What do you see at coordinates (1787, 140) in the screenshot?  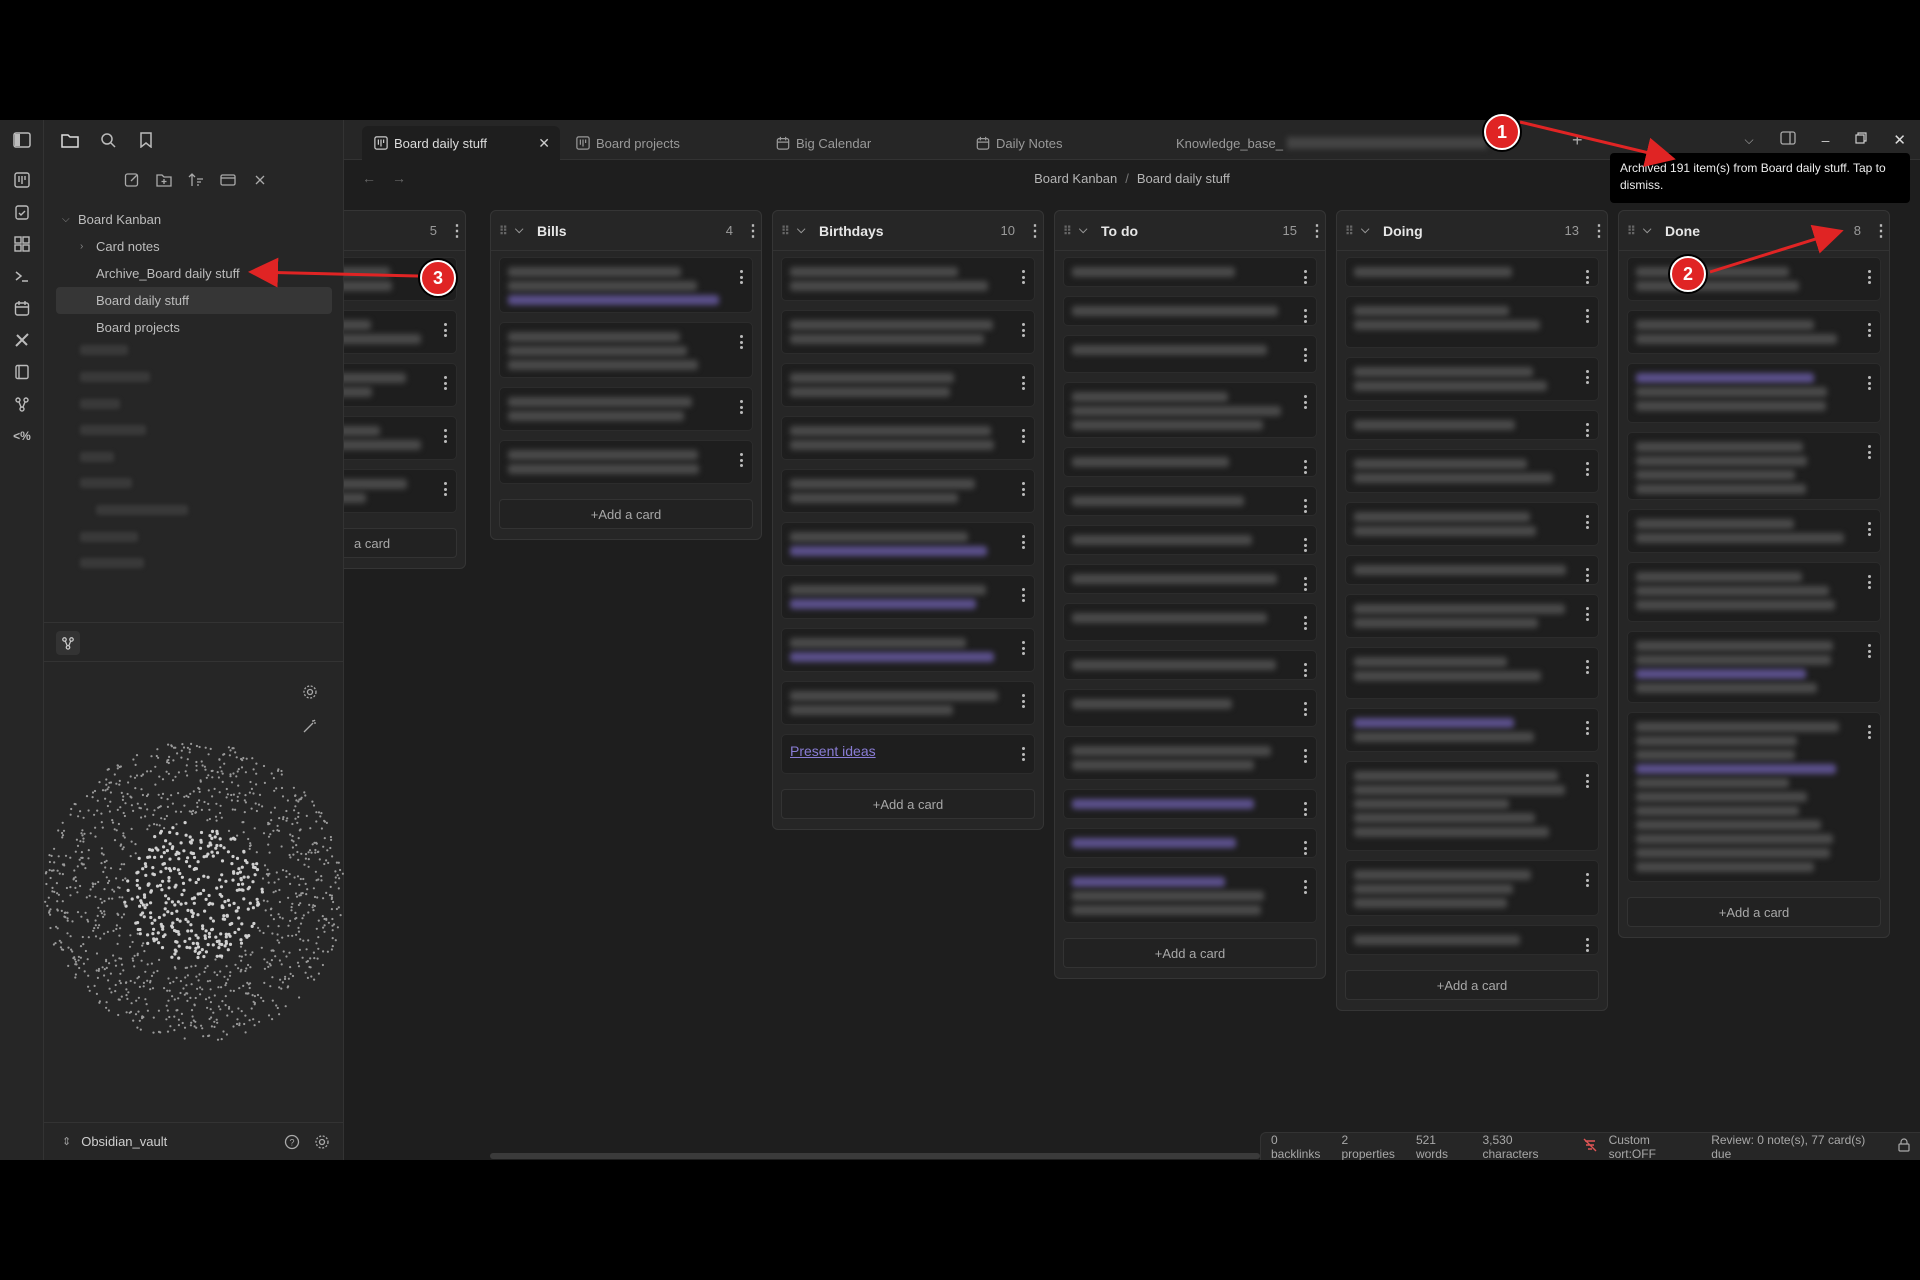 I see `sidebar-right-toggle-icon` at bounding box center [1787, 140].